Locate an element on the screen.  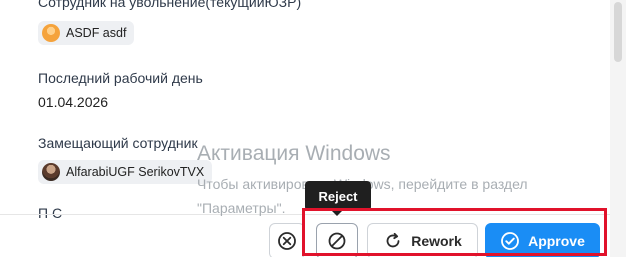
replacement-chip: AlfarabiUGF SerikovTVX is located at coordinates (125, 172).